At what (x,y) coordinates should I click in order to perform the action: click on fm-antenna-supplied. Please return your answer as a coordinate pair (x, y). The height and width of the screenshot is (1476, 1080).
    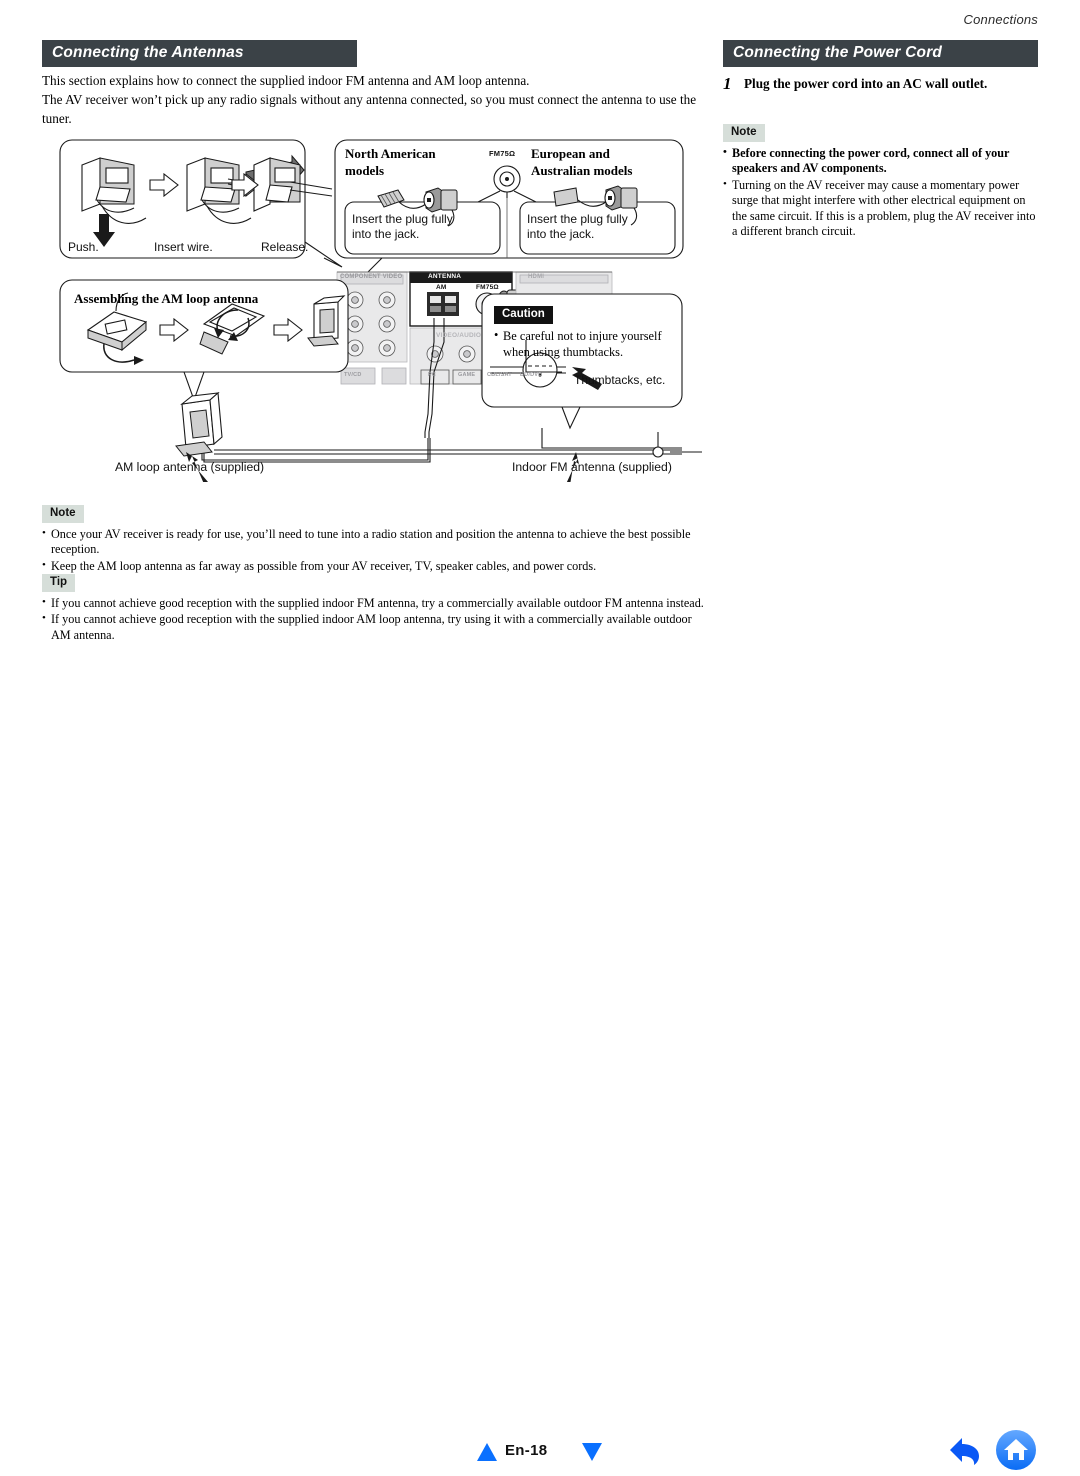
    Looking at the image, I should click on (634, 457).